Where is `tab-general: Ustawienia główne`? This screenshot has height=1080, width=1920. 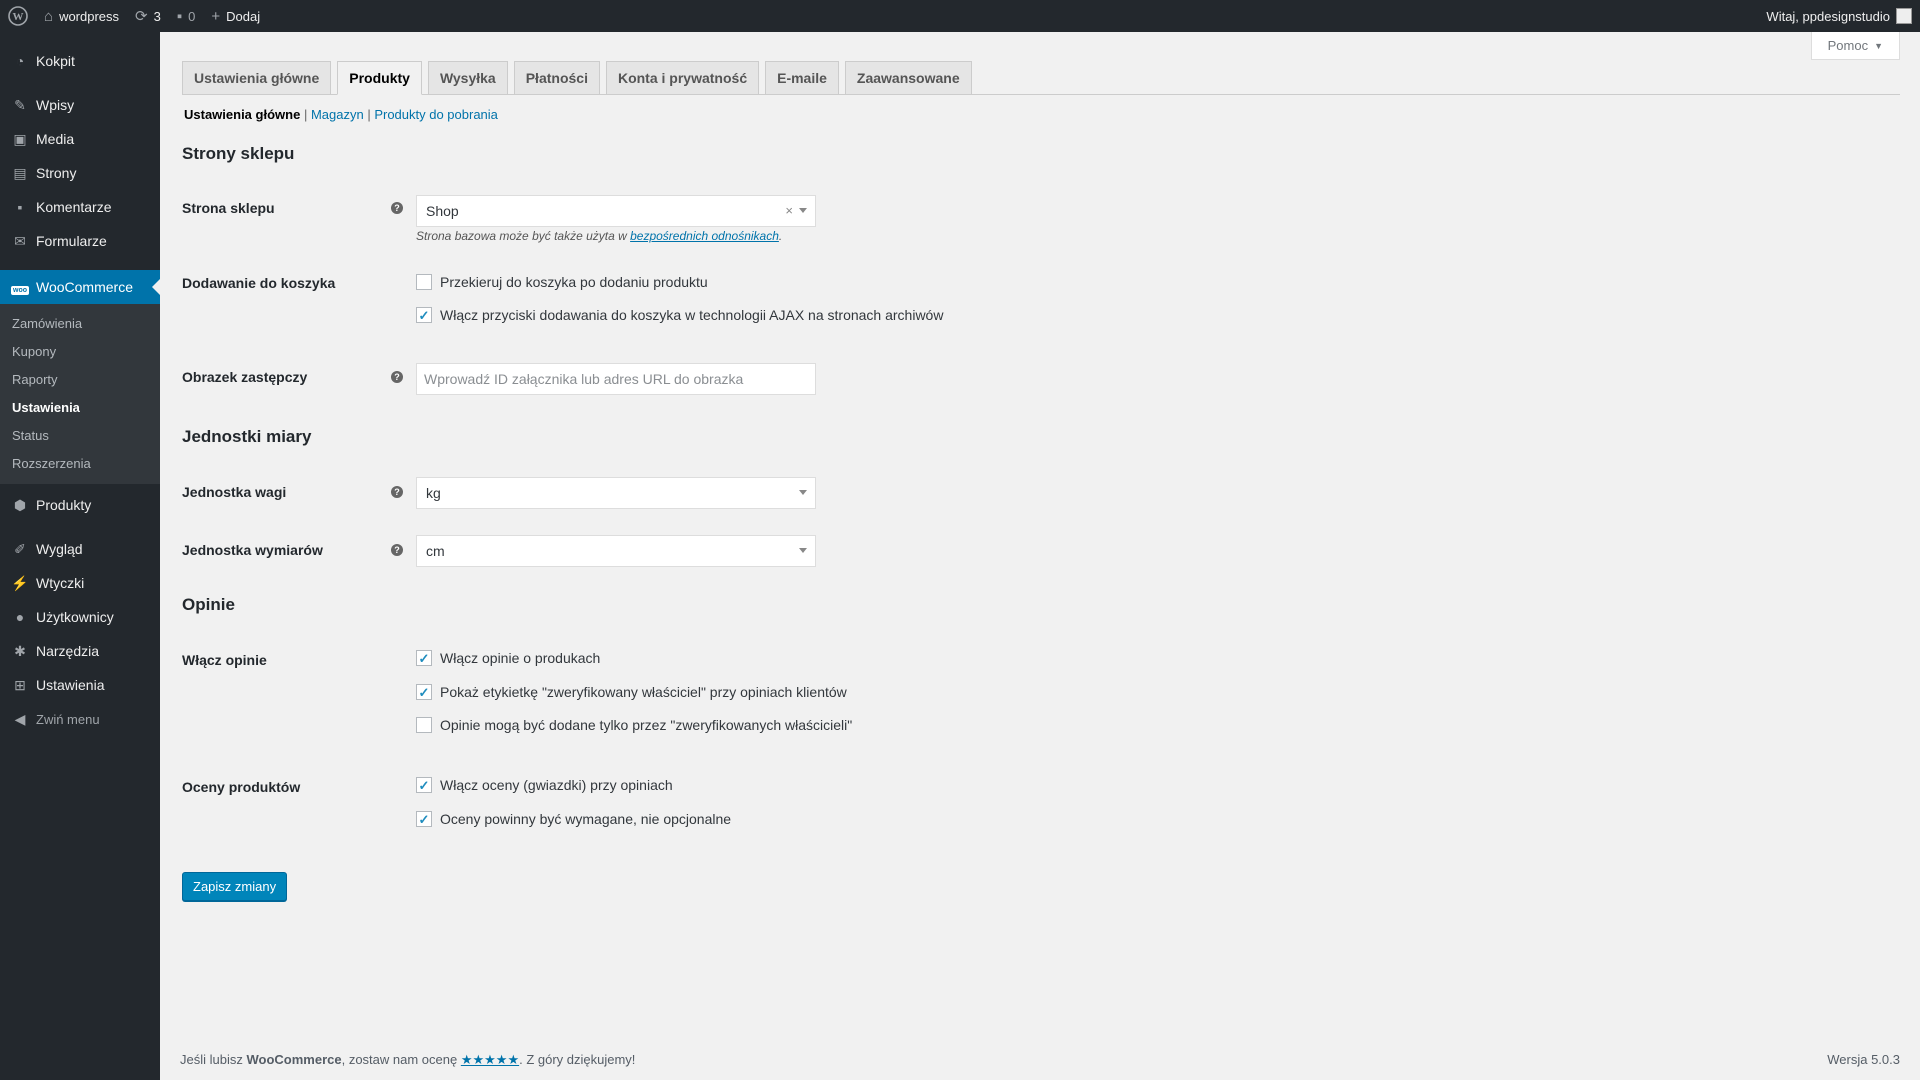 tab-general: Ustawienia główne is located at coordinates (257, 78).